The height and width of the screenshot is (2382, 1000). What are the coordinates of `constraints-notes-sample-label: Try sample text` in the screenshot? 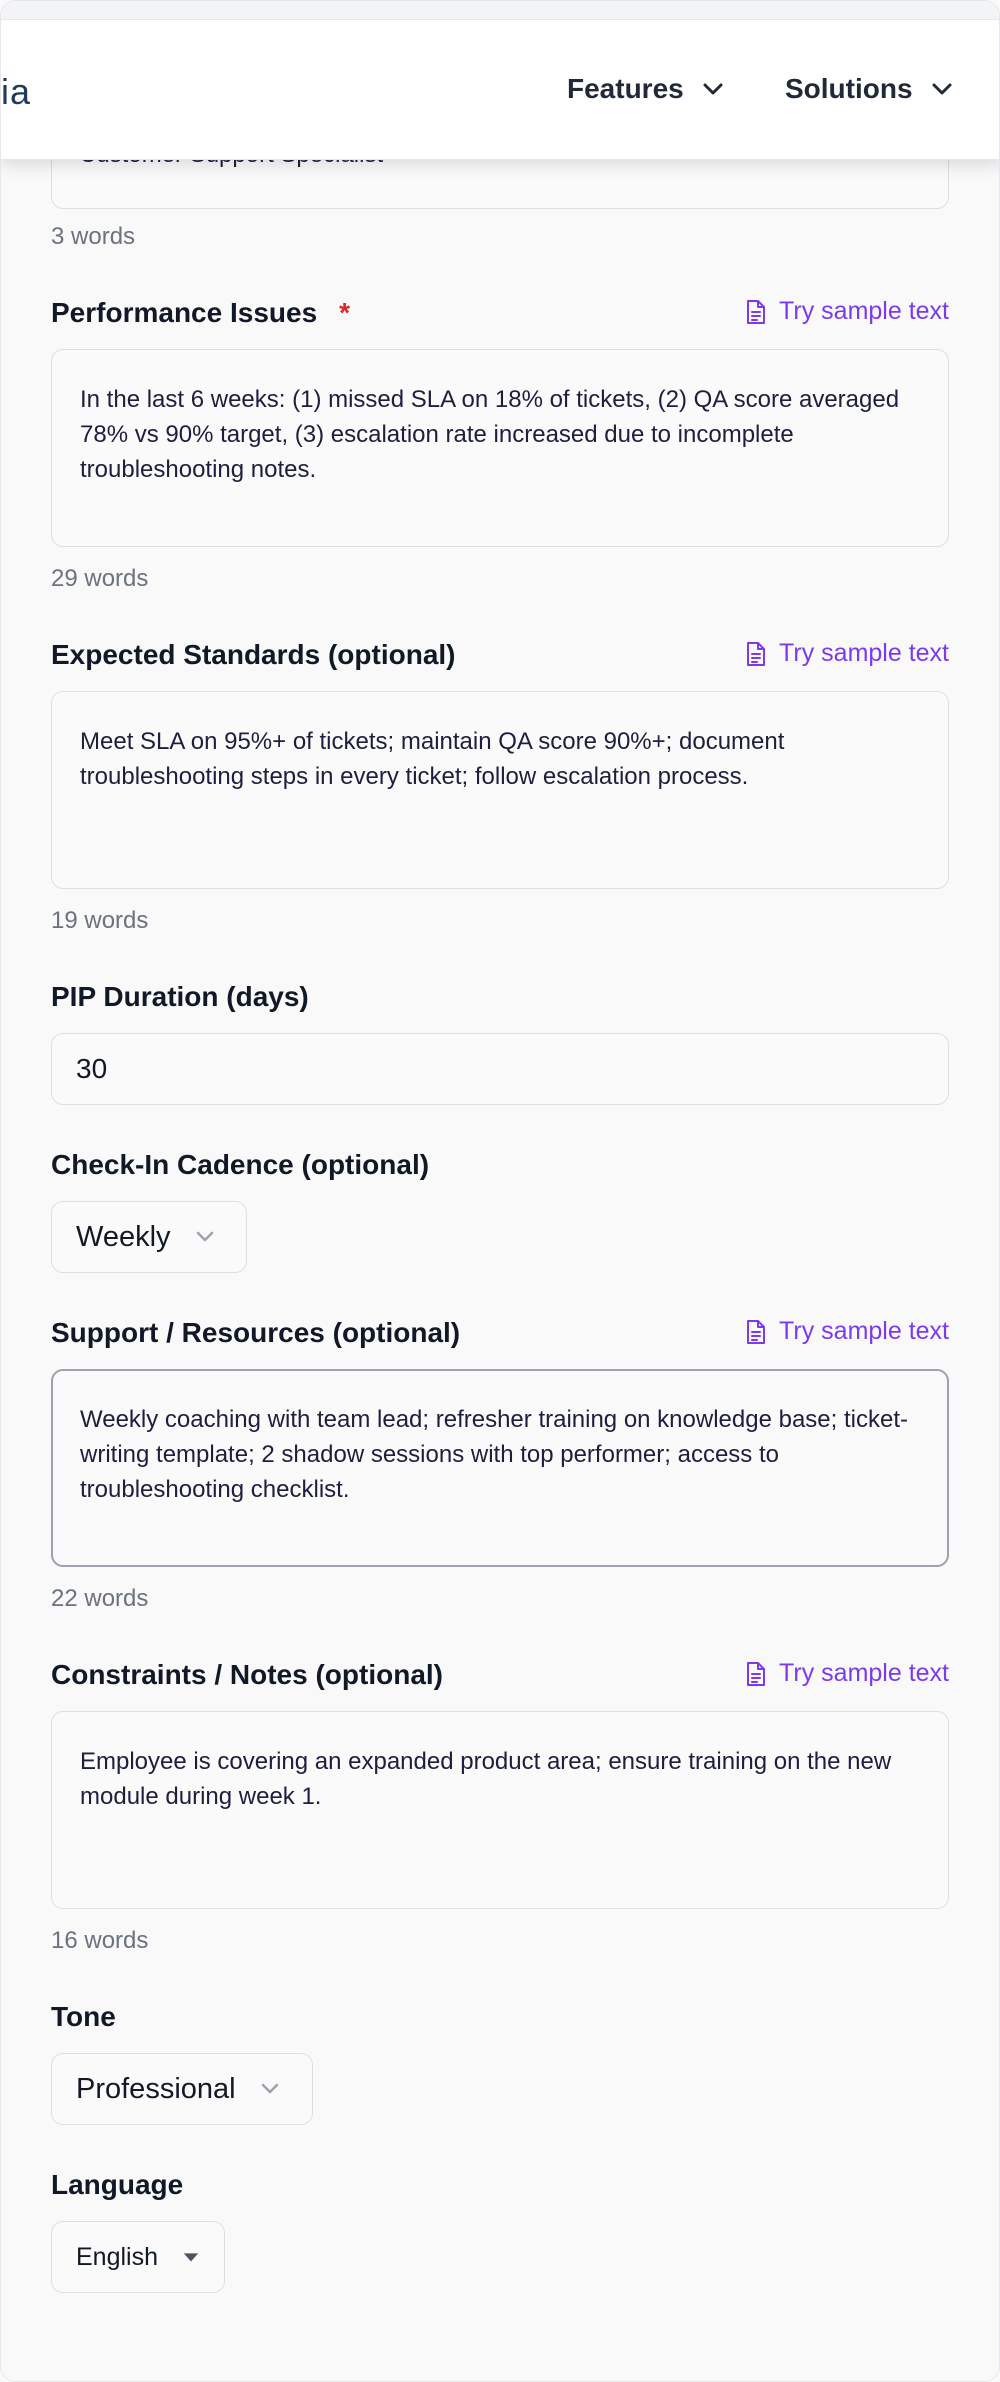 It's located at (864, 1673).